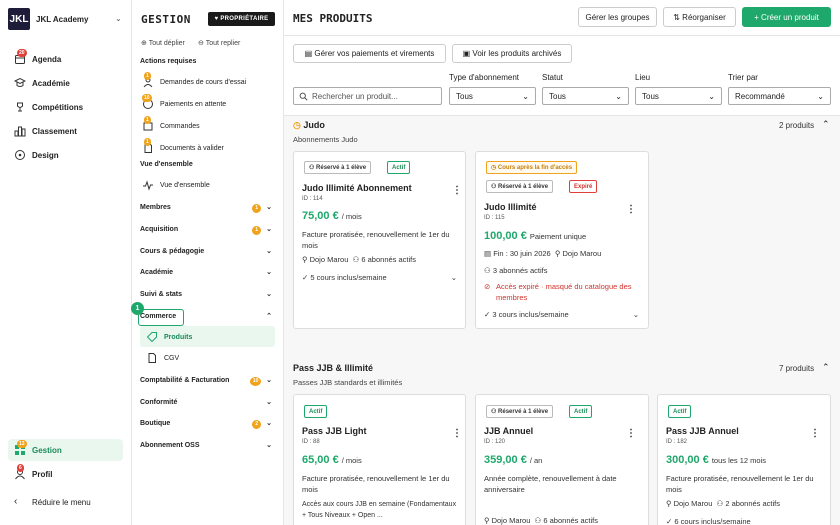  What do you see at coordinates (495, 442) in the screenshot?
I see `product-id: ID : 120` at bounding box center [495, 442].